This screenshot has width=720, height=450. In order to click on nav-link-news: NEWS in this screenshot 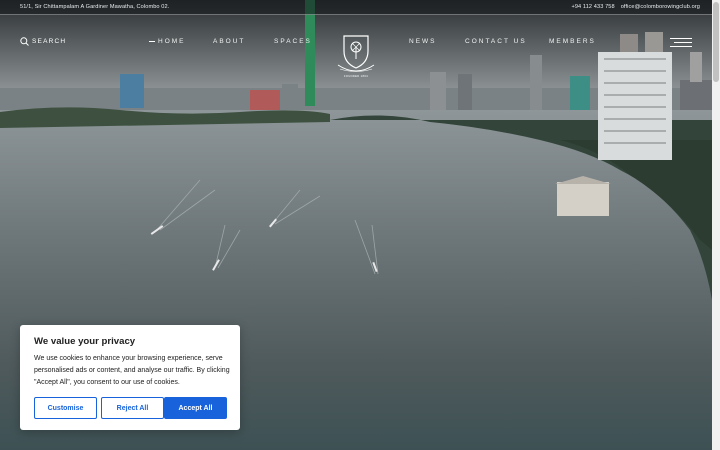, I will do `click(423, 41)`.